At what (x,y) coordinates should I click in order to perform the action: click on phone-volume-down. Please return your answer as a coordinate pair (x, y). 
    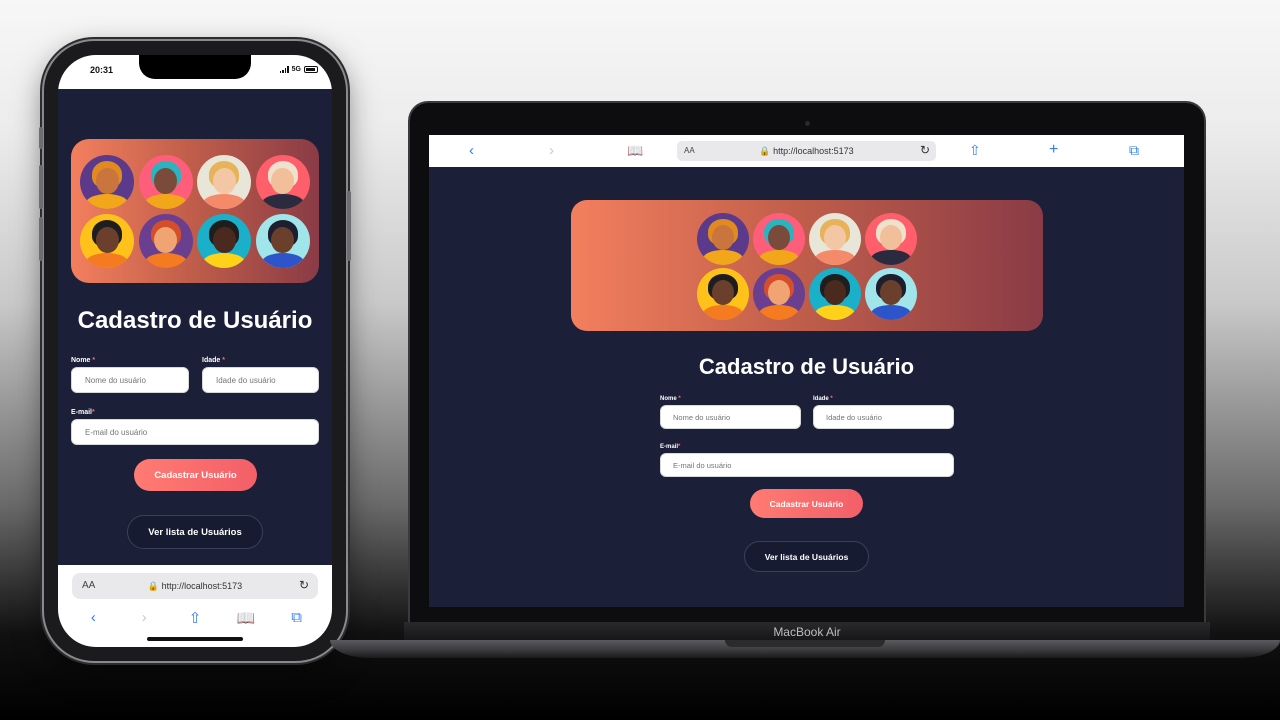
    Looking at the image, I should click on (41, 239).